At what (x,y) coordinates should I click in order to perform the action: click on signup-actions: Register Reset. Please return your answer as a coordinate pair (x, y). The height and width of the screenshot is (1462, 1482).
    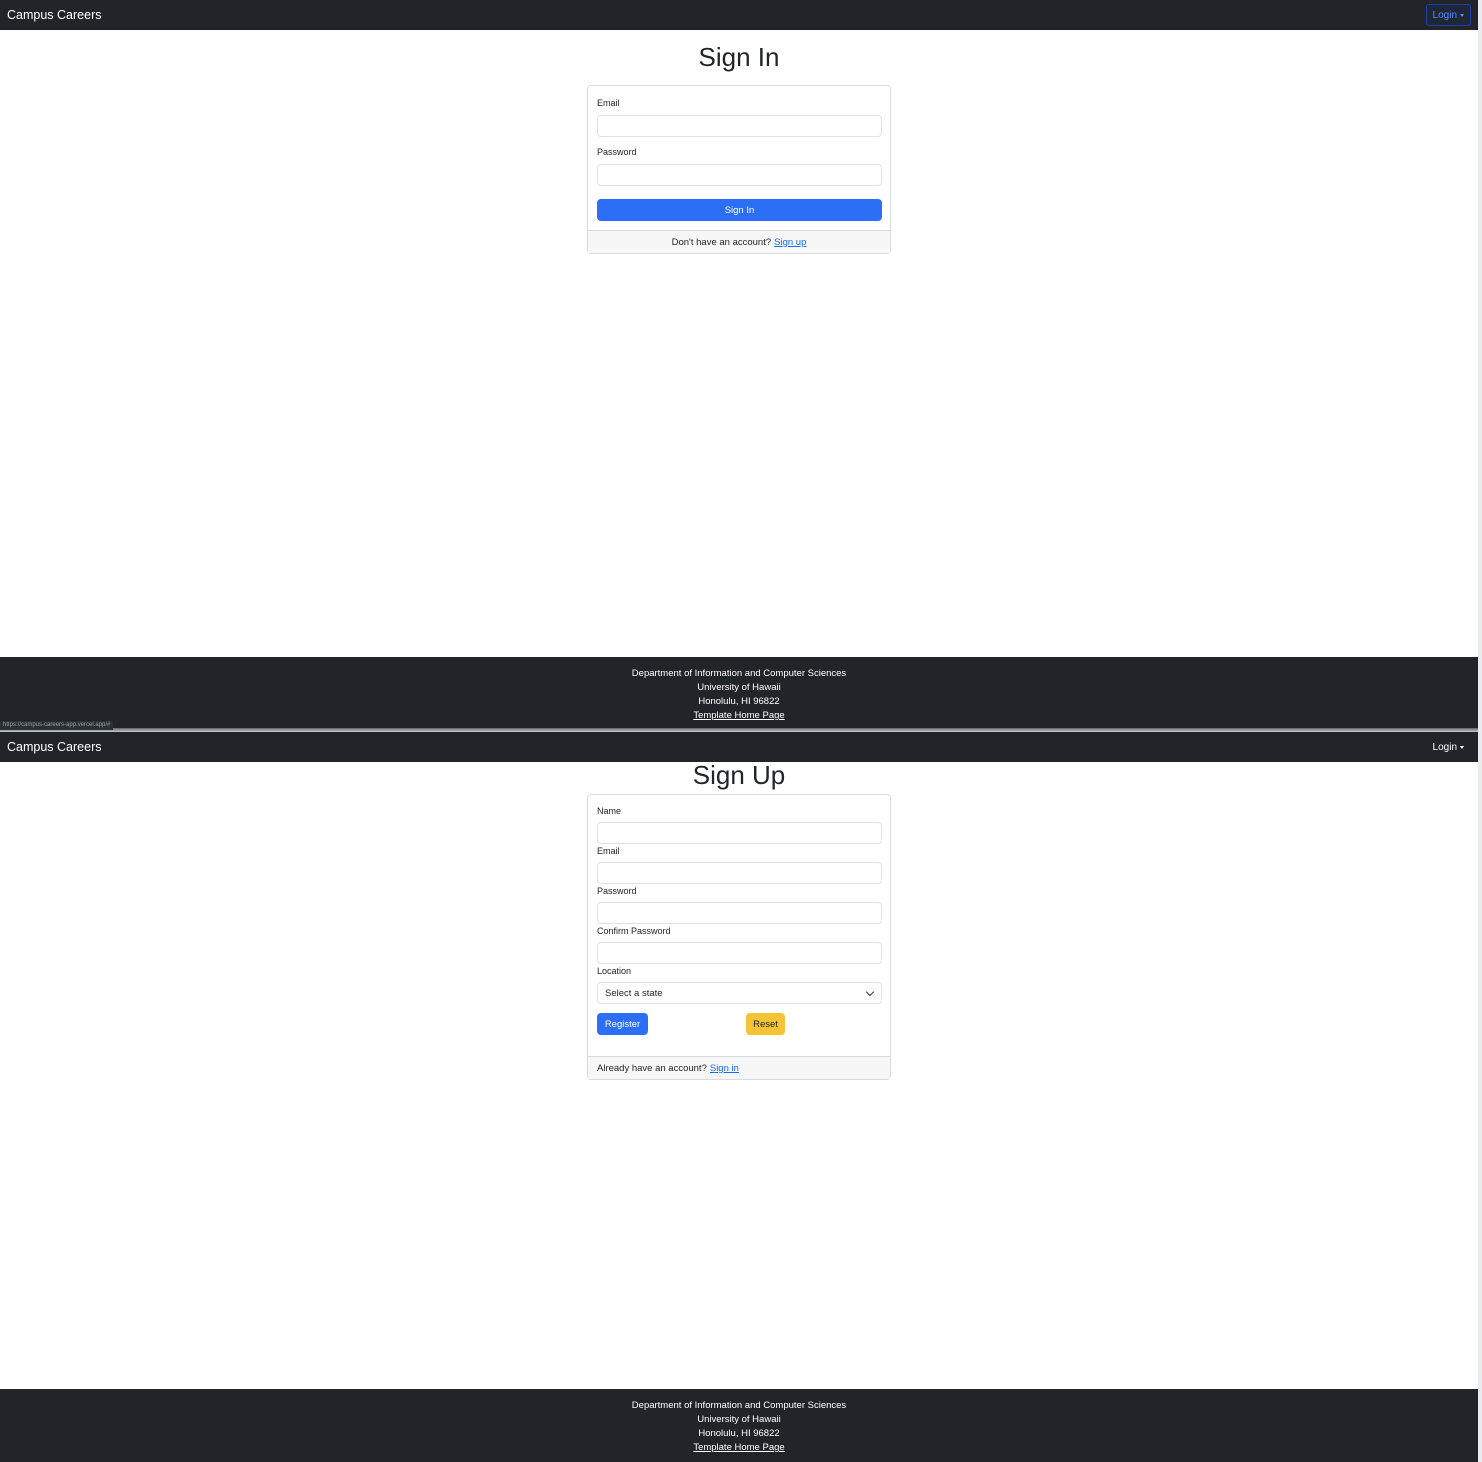
    Looking at the image, I should click on (739, 1024).